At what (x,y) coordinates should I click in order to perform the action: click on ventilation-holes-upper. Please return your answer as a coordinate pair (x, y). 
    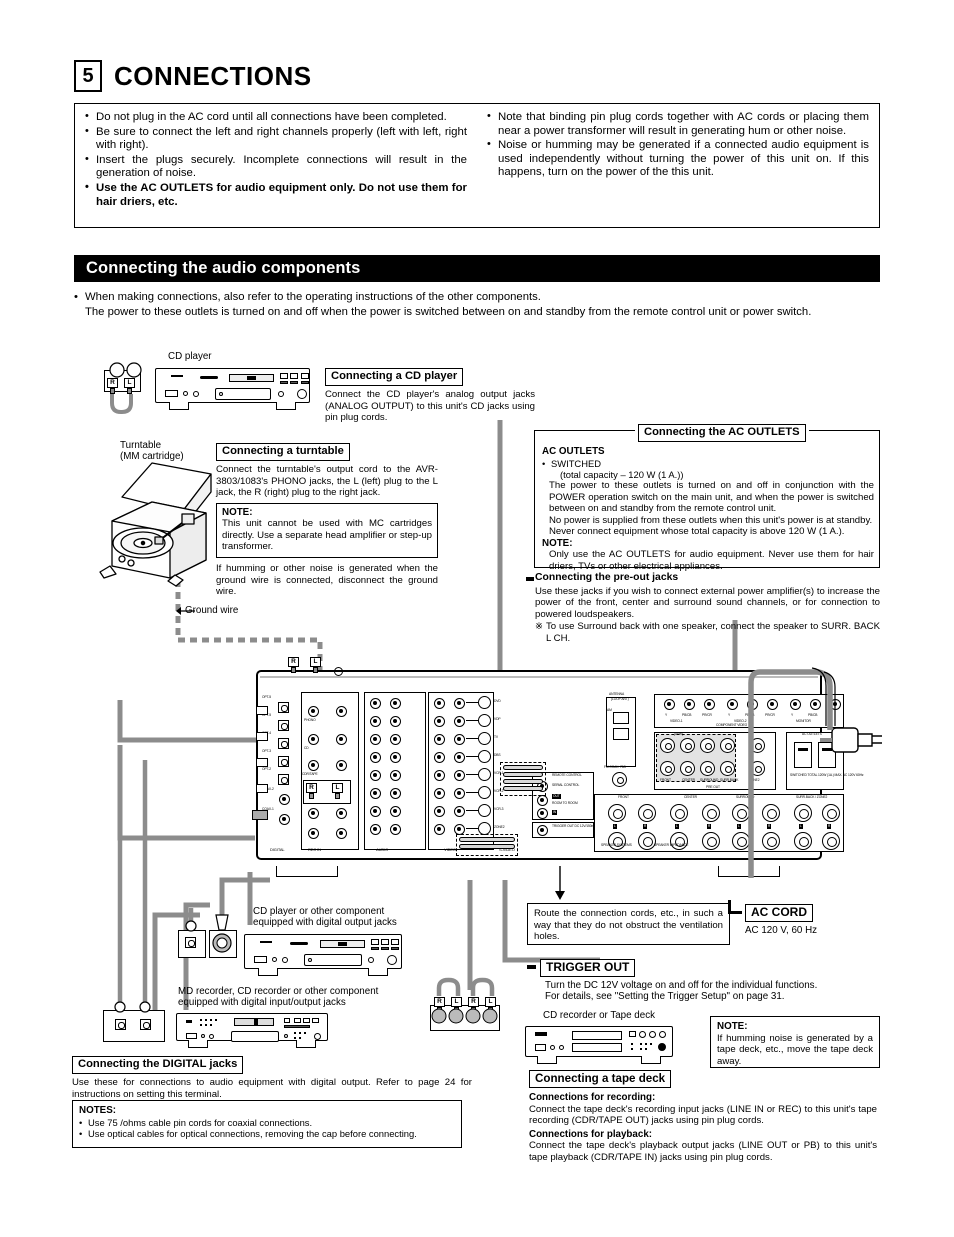
    Looking at the image, I should click on (523, 779).